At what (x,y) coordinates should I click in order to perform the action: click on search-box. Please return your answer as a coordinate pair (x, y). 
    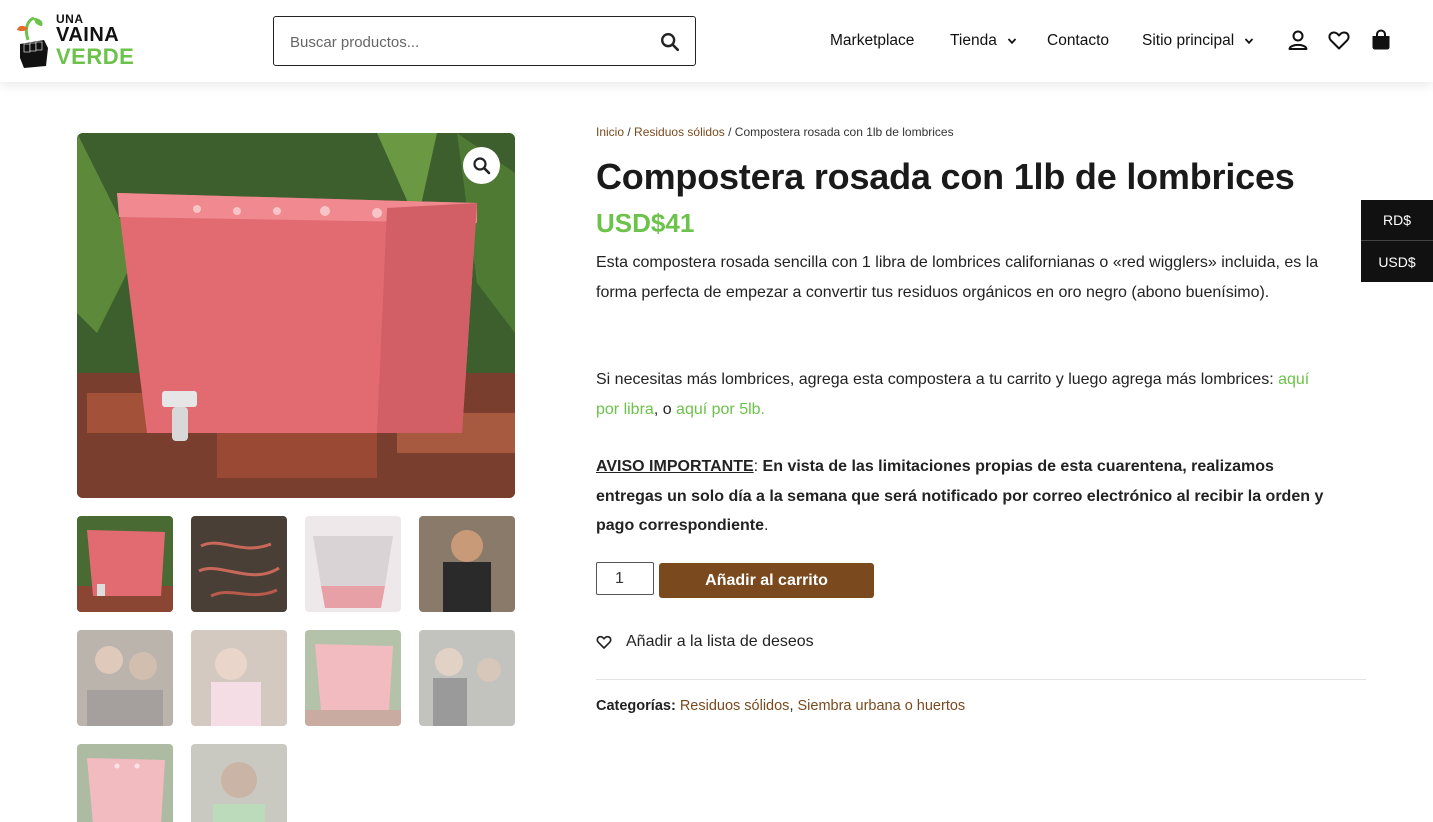
    Looking at the image, I should click on (484, 41).